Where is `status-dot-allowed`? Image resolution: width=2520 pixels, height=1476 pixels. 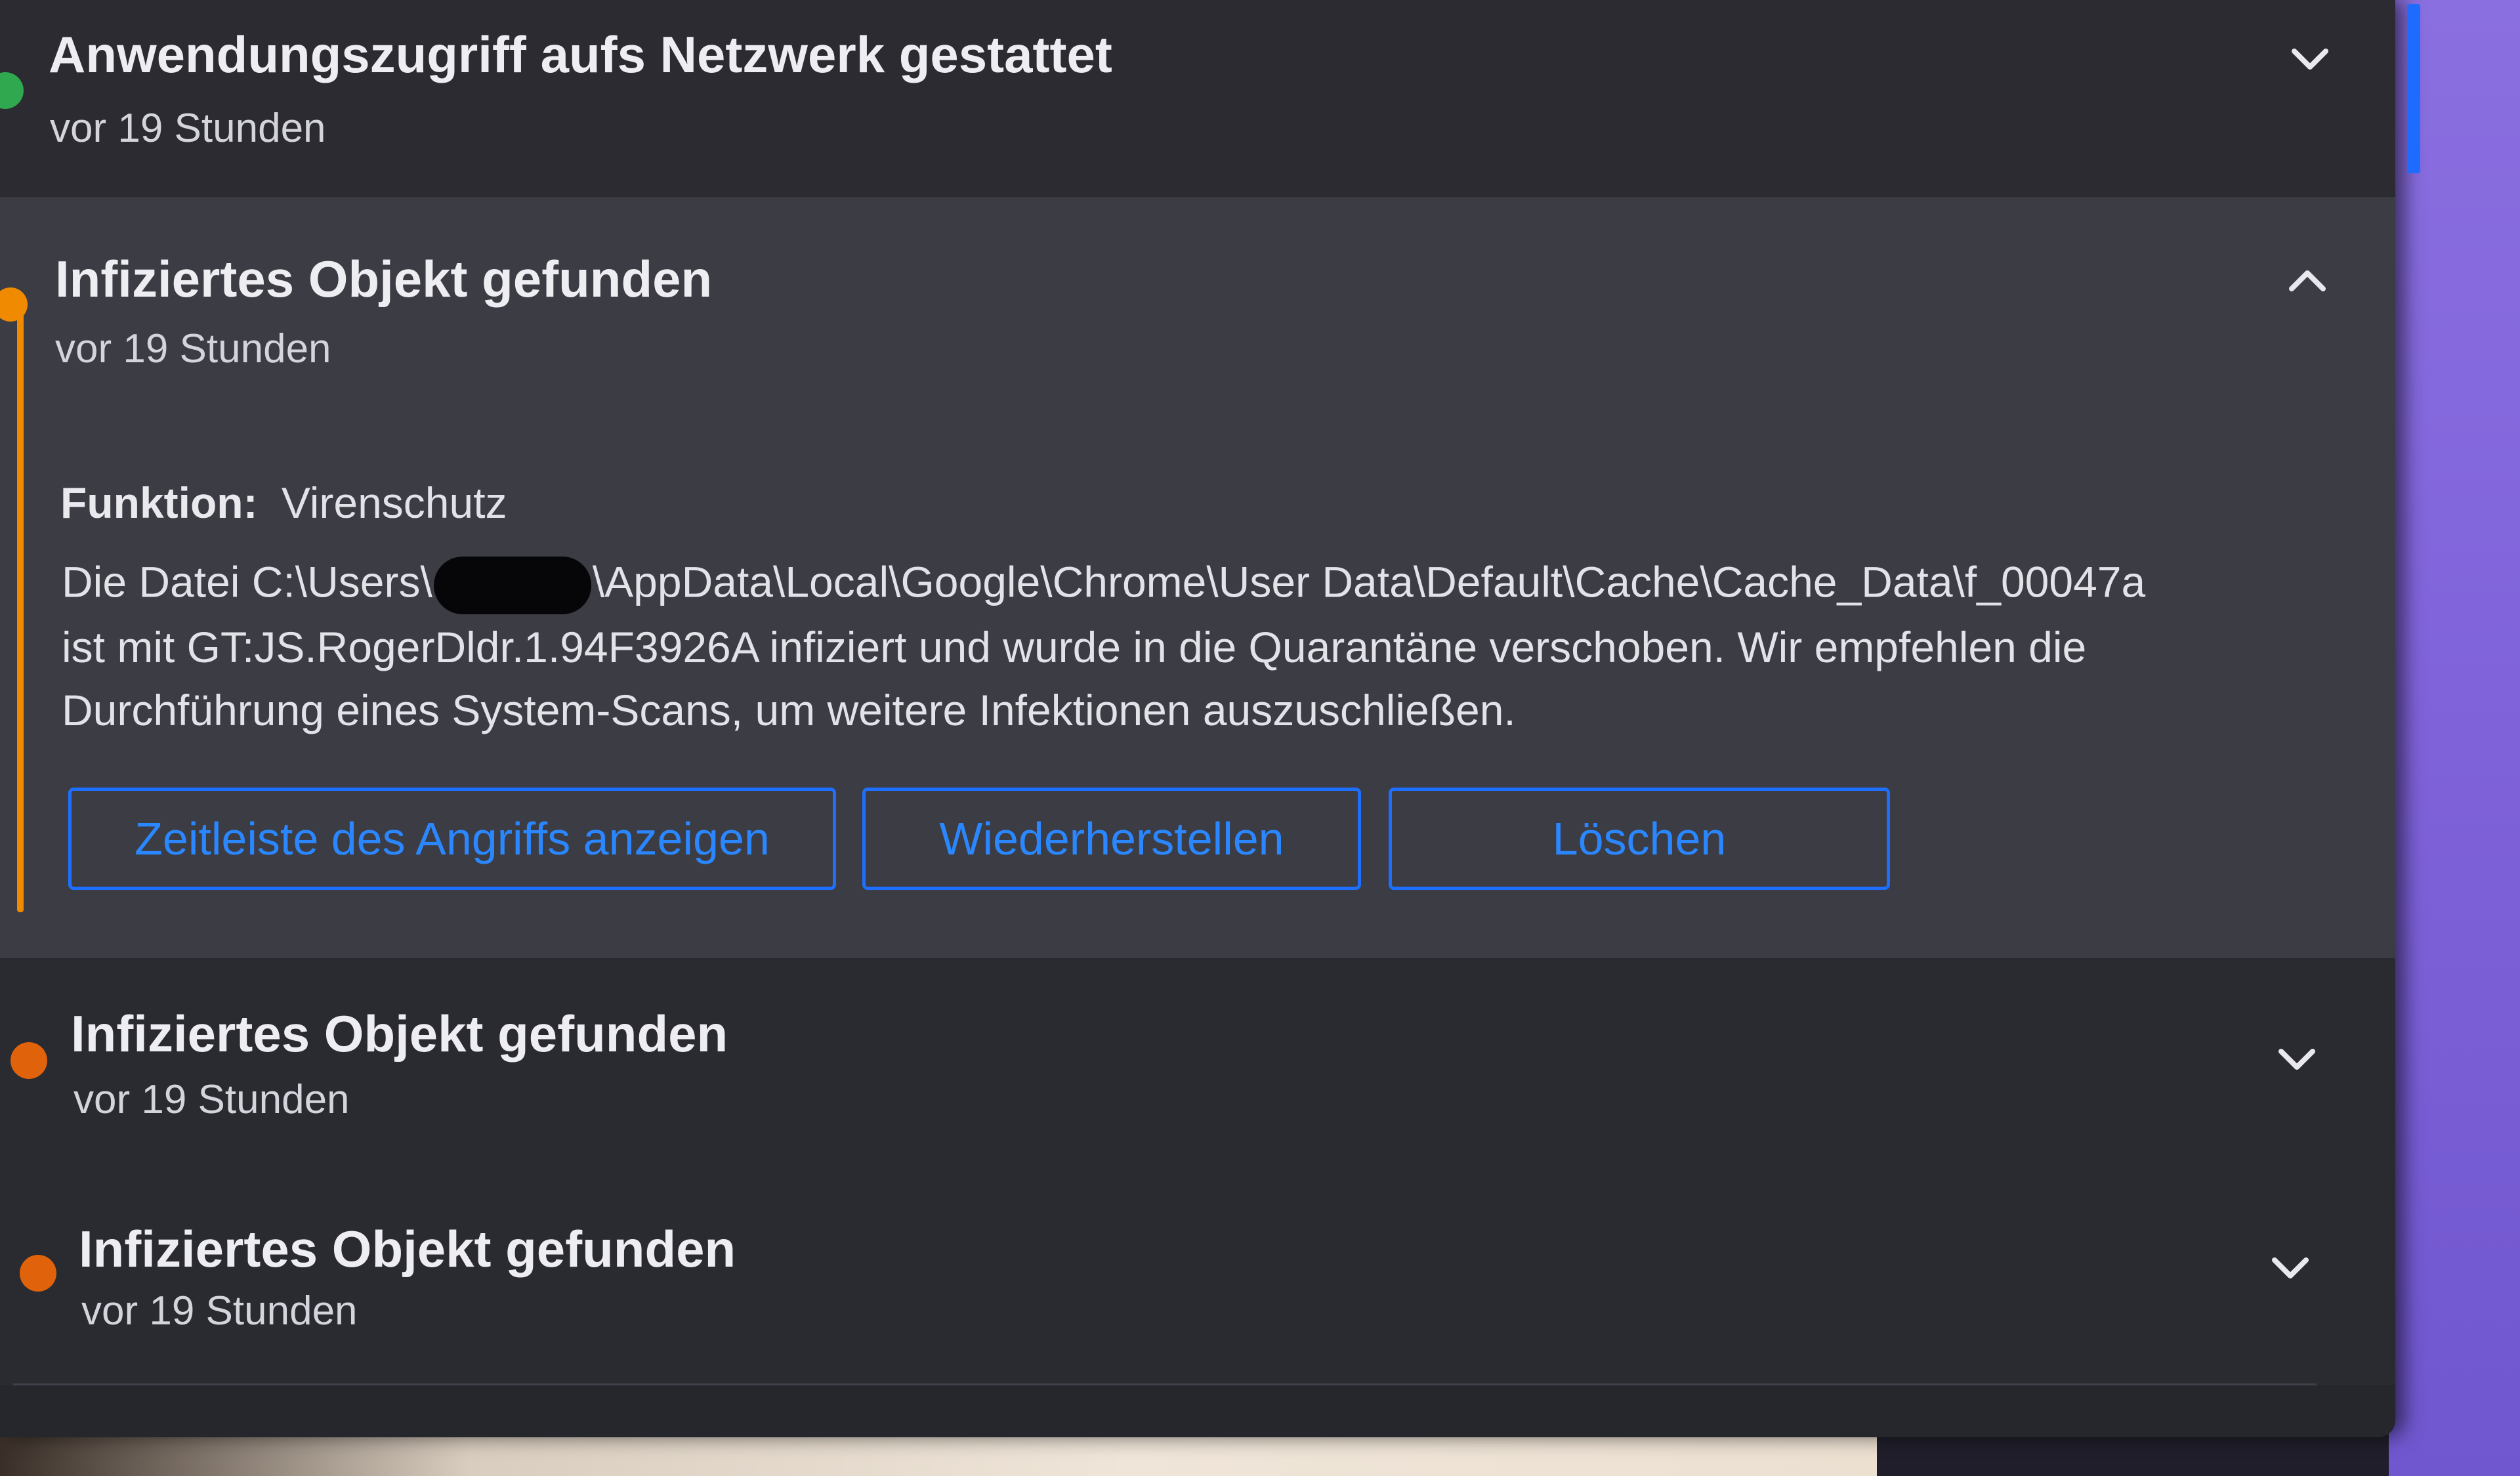
status-dot-allowed is located at coordinates (12, 90).